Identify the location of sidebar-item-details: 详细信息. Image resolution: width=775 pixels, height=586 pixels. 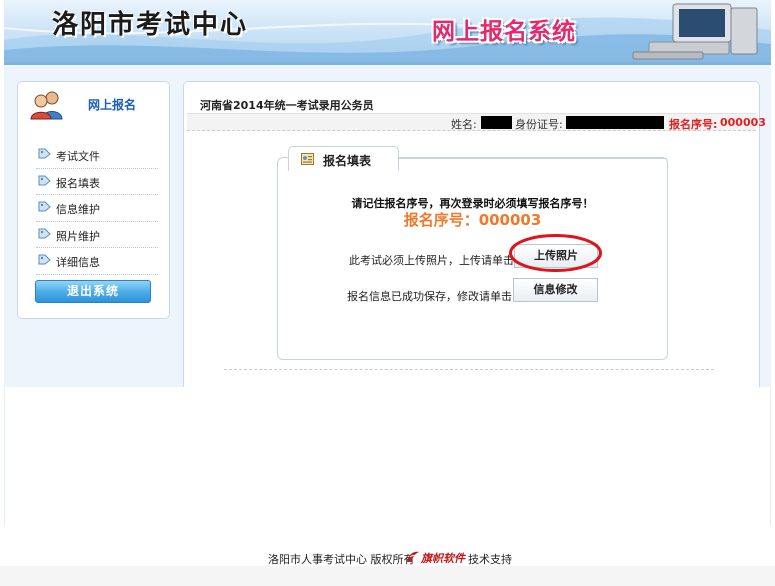
(97, 261).